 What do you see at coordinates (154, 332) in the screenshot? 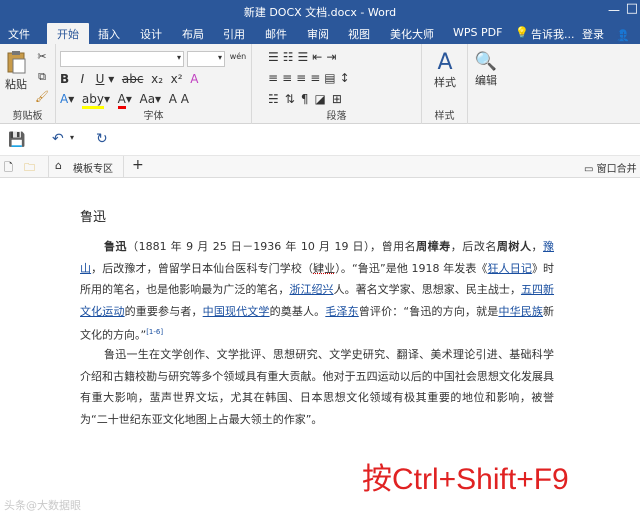
I see `citation: [1-6]` at bounding box center [154, 332].